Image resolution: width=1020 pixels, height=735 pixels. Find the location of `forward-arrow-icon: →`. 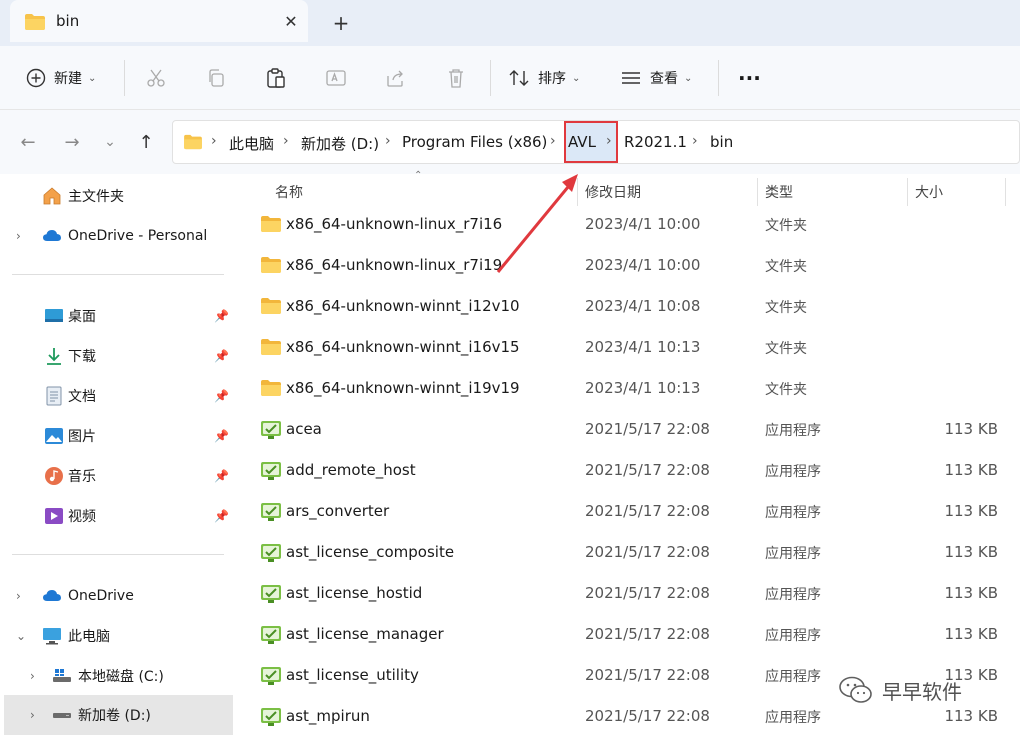

forward-arrow-icon: → is located at coordinates (72, 142).